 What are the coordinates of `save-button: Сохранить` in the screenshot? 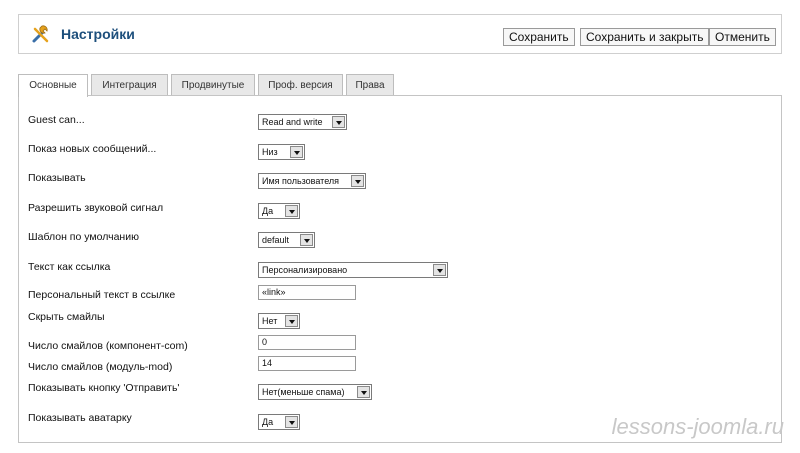 It's located at (539, 37).